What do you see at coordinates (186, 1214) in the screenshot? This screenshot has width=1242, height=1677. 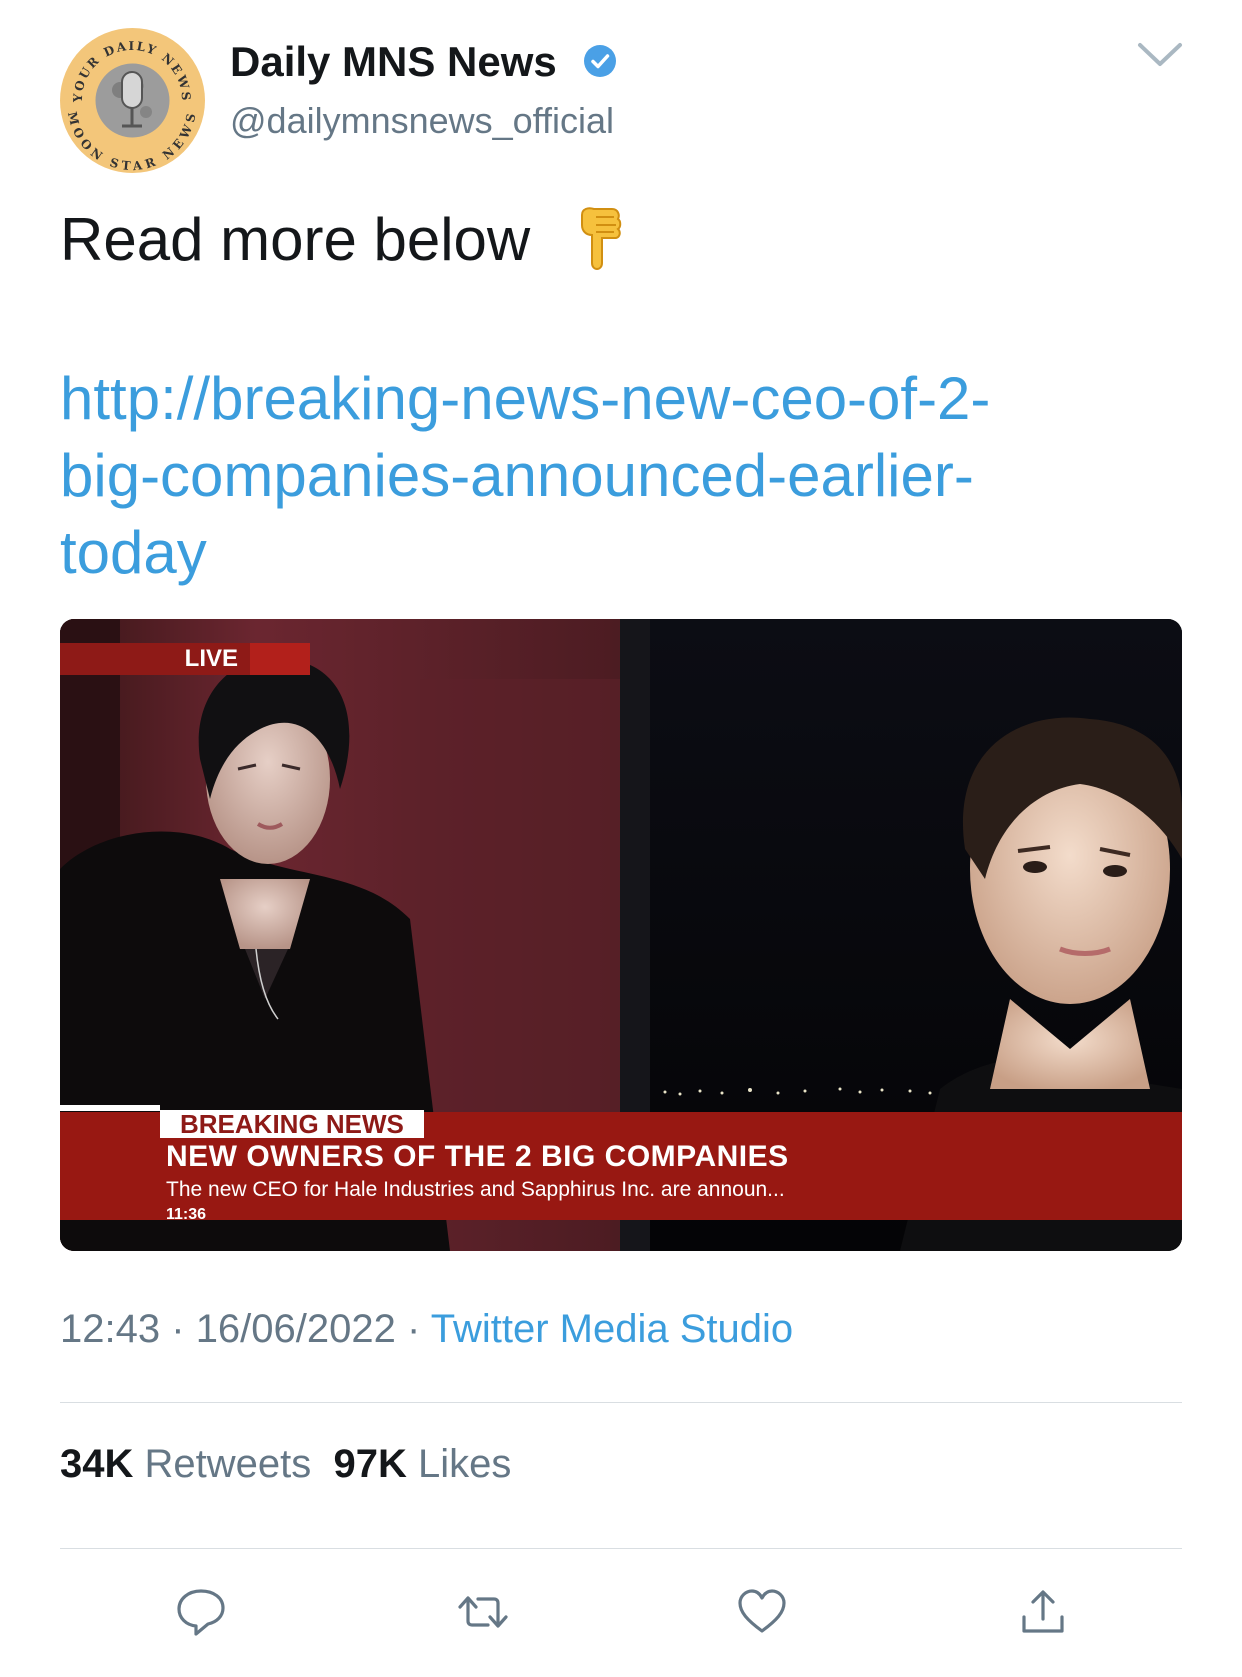 I see `news-clock: 11:36` at bounding box center [186, 1214].